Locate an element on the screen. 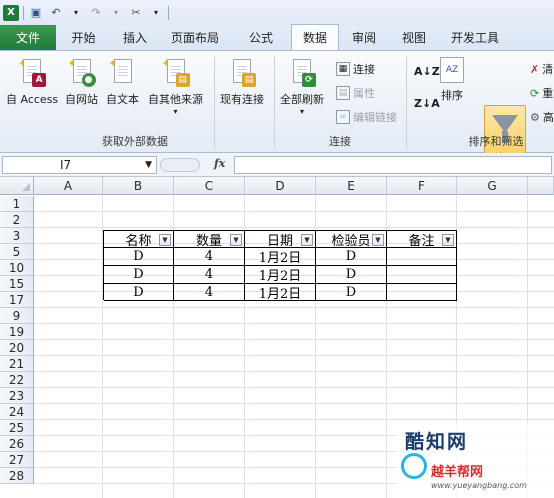 The height and width of the screenshot is (498, 554). tab-view: 视图 is located at coordinates (414, 37).